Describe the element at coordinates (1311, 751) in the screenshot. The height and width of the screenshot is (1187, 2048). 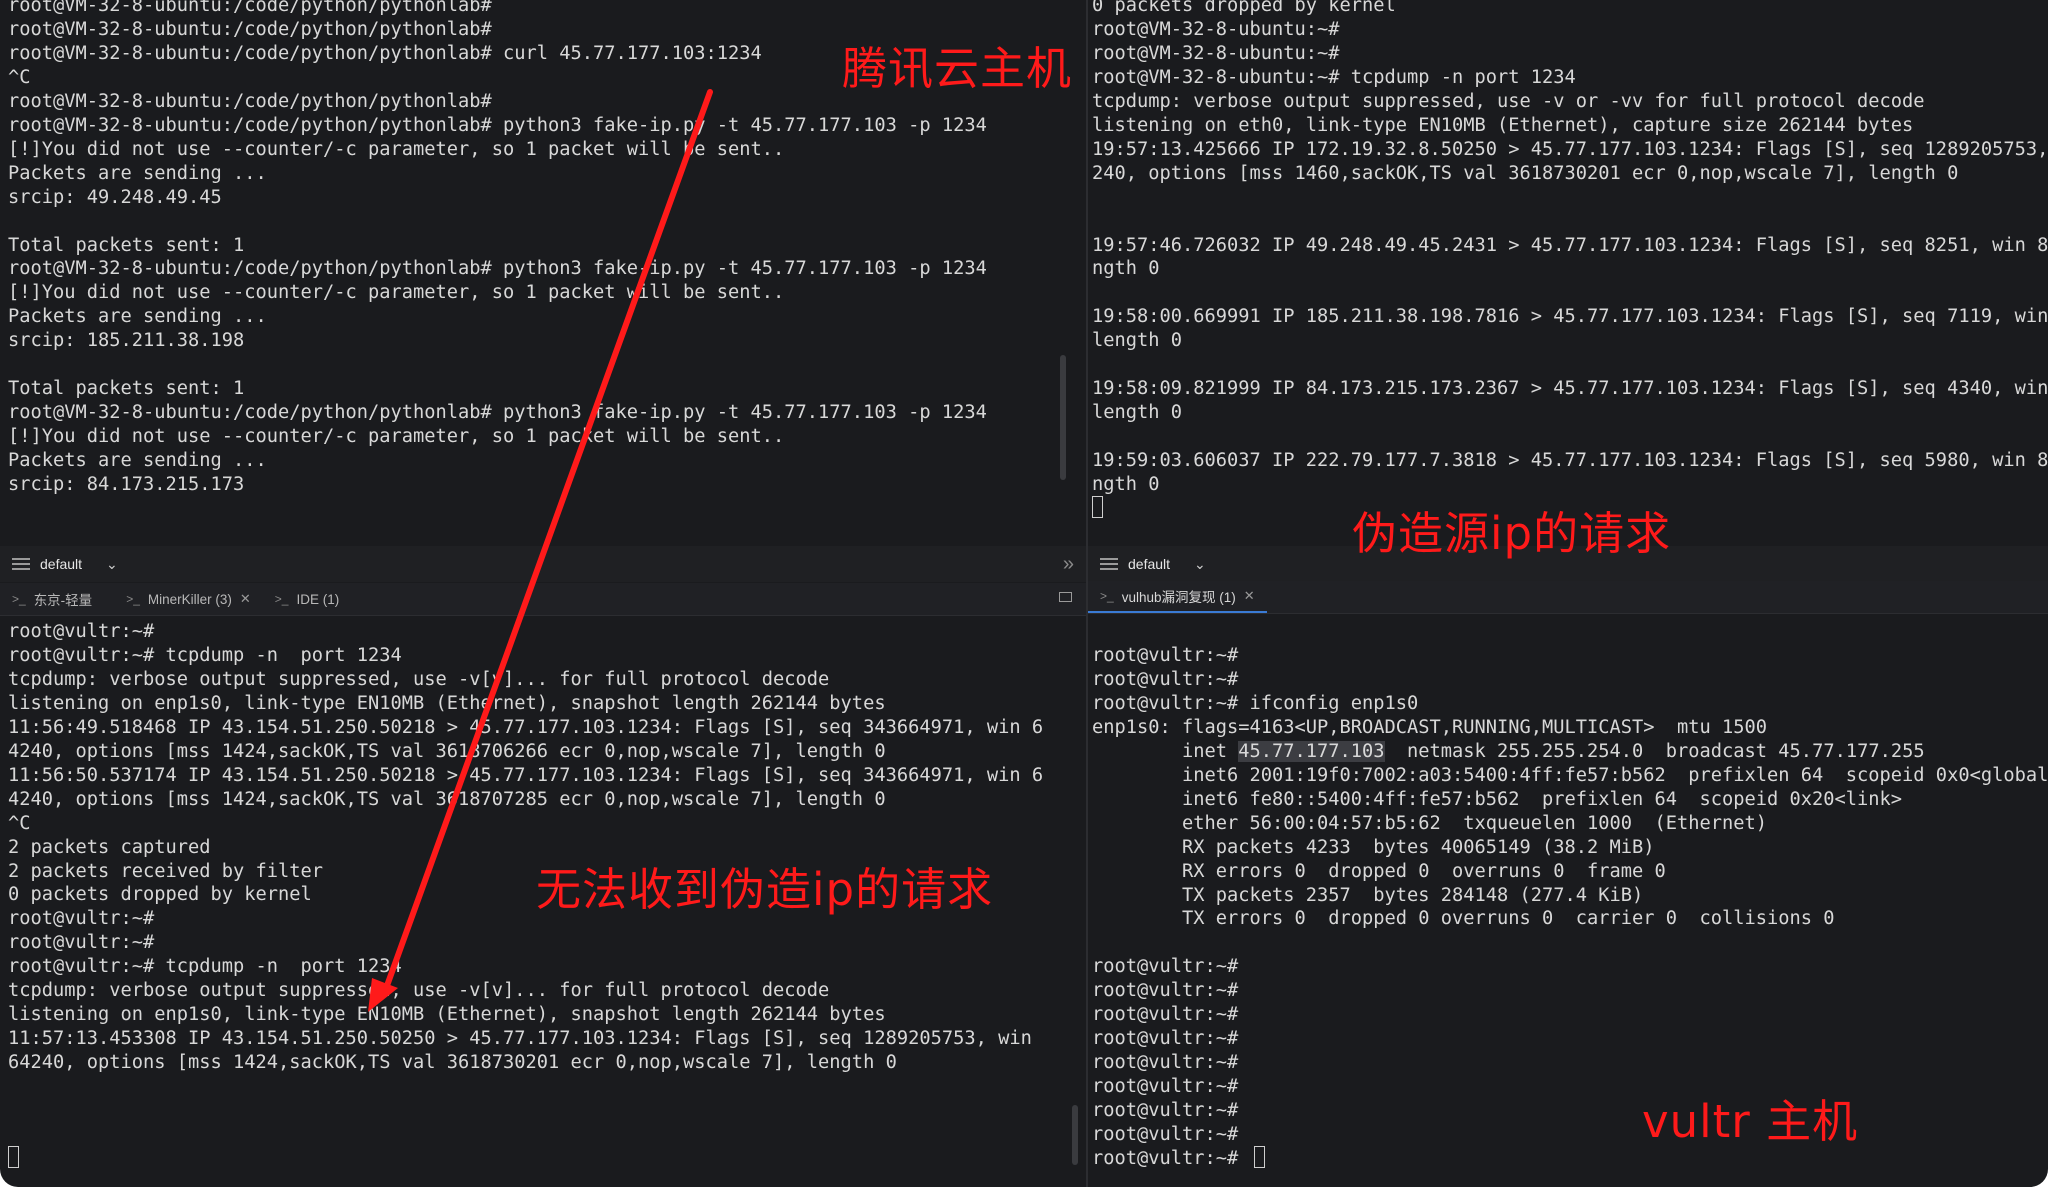
I see `inet-ip-highlight: 45.77.177.103` at that location.